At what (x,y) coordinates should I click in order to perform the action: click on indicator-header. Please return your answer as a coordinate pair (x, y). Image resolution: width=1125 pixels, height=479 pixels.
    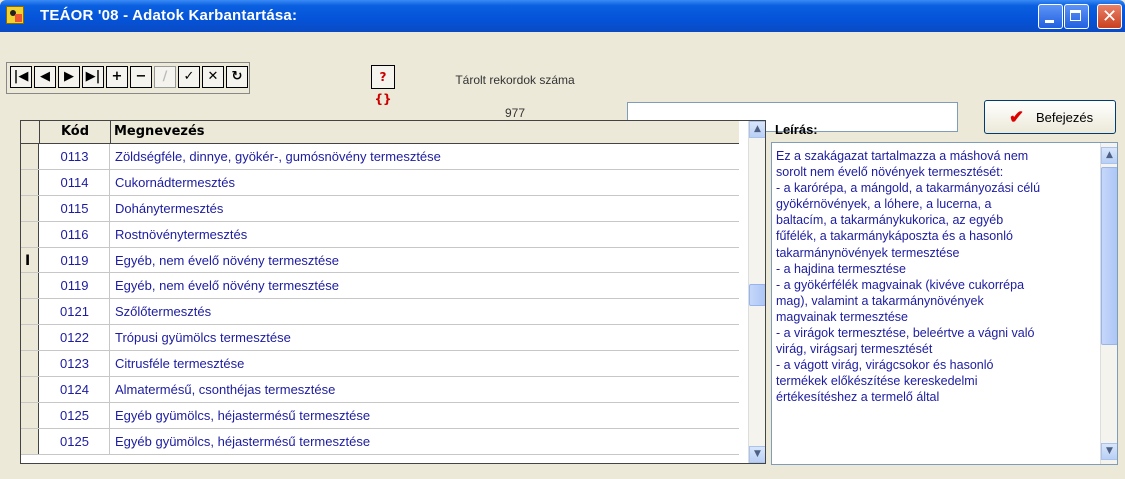
    Looking at the image, I should click on (30, 132).